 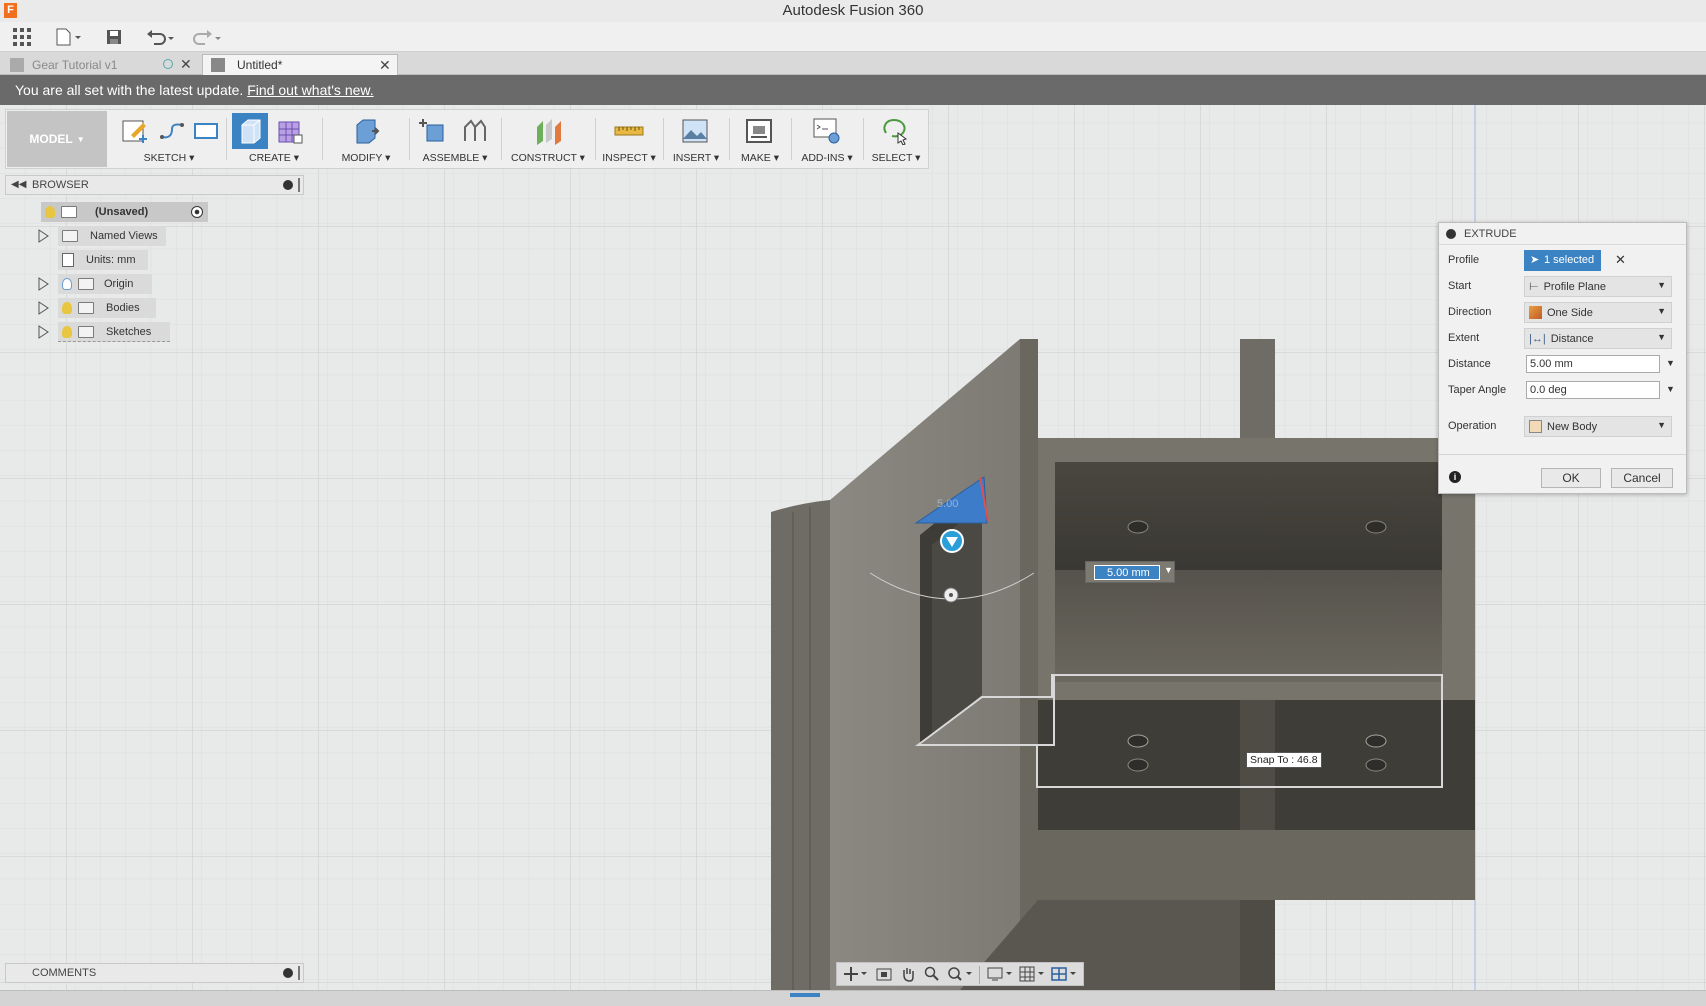 What do you see at coordinates (1598, 312) in the screenshot?
I see `direction-dropdown: One Side ▼` at bounding box center [1598, 312].